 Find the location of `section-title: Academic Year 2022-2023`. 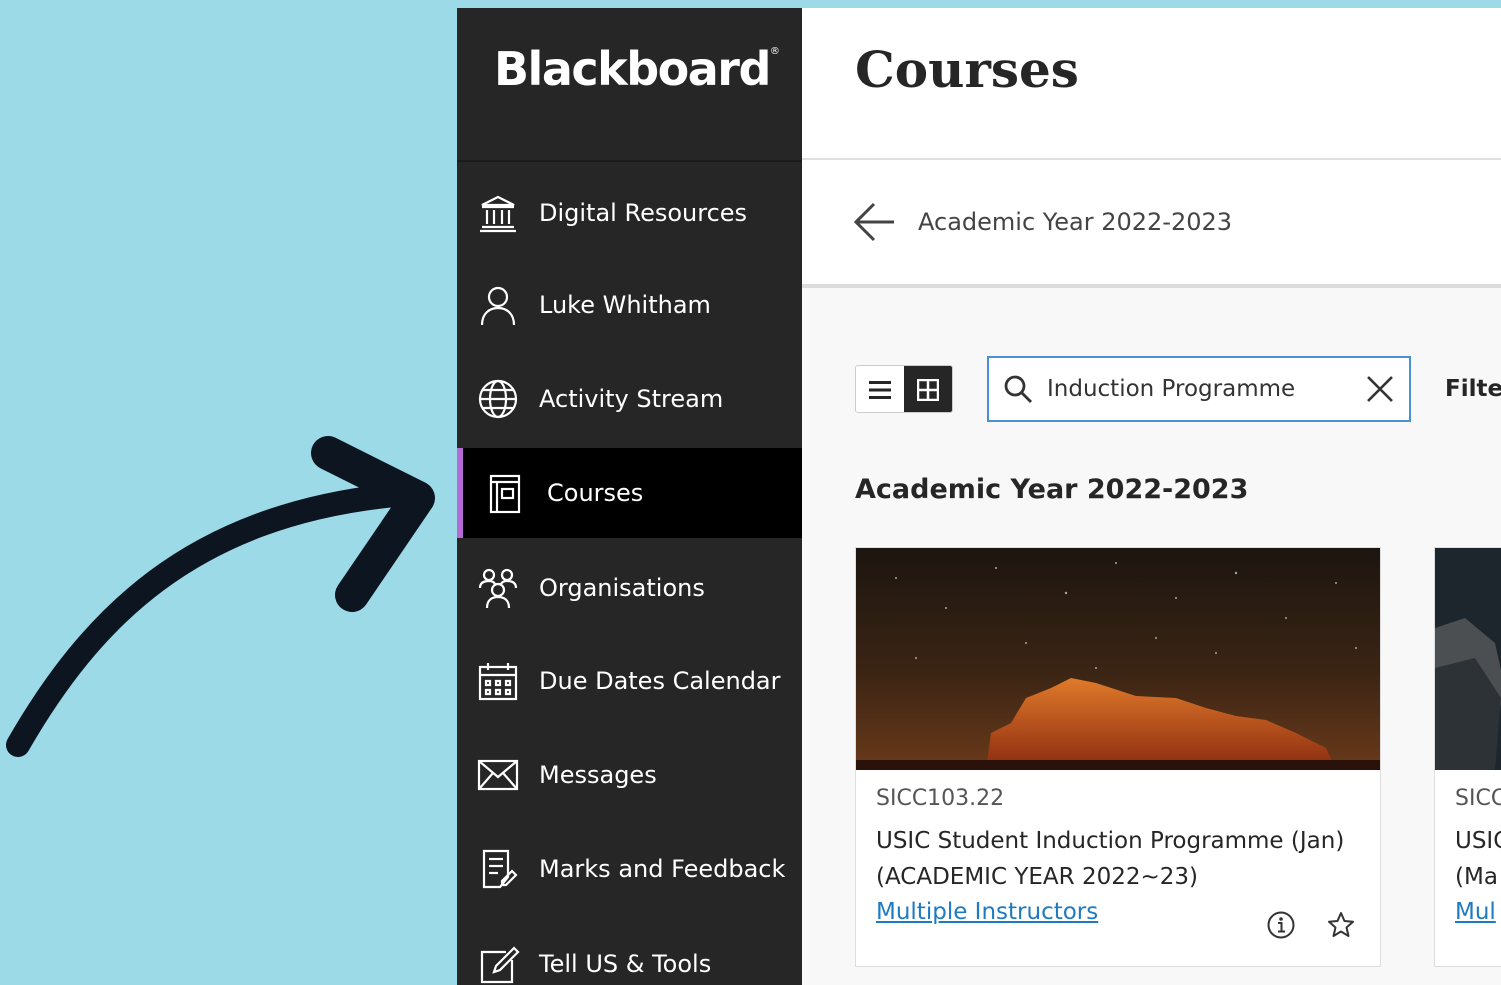

section-title: Academic Year 2022-2023 is located at coordinates (1052, 489).